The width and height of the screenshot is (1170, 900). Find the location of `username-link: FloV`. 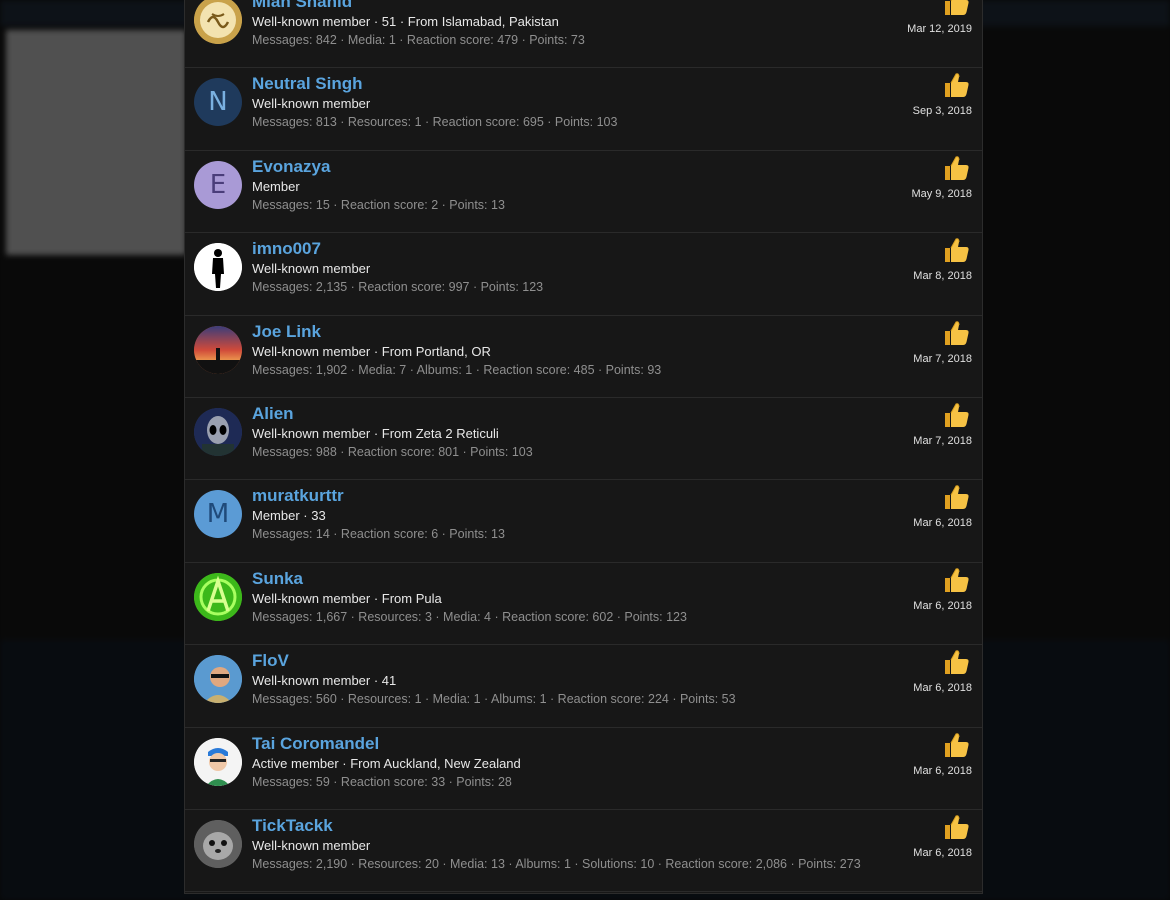

username-link: FloV is located at coordinates (270, 661).